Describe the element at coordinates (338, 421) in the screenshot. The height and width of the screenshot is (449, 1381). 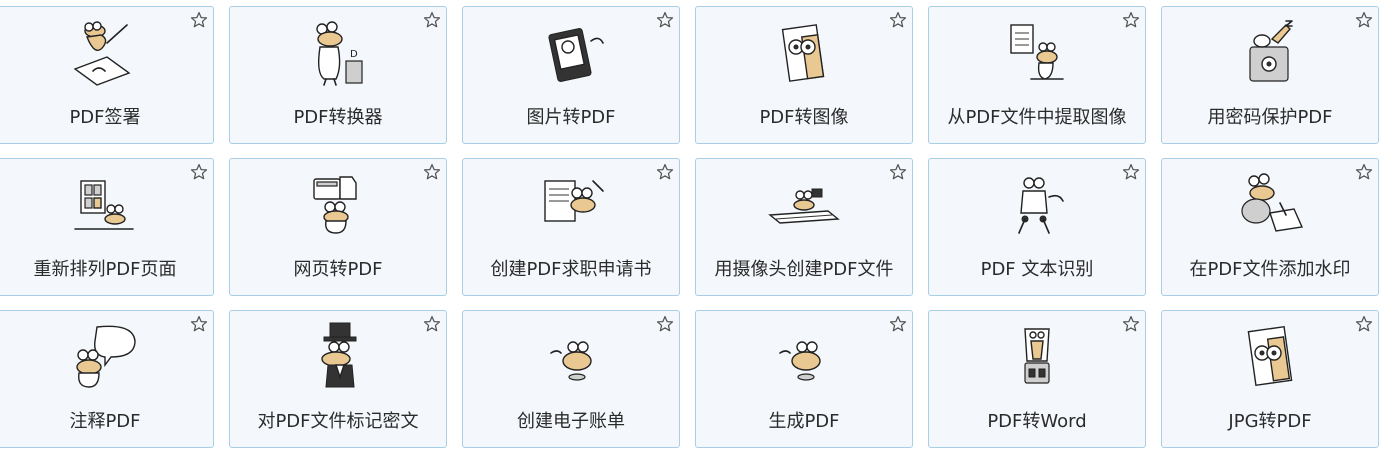
I see `tool-label: 对PDF文件标记密文` at that location.